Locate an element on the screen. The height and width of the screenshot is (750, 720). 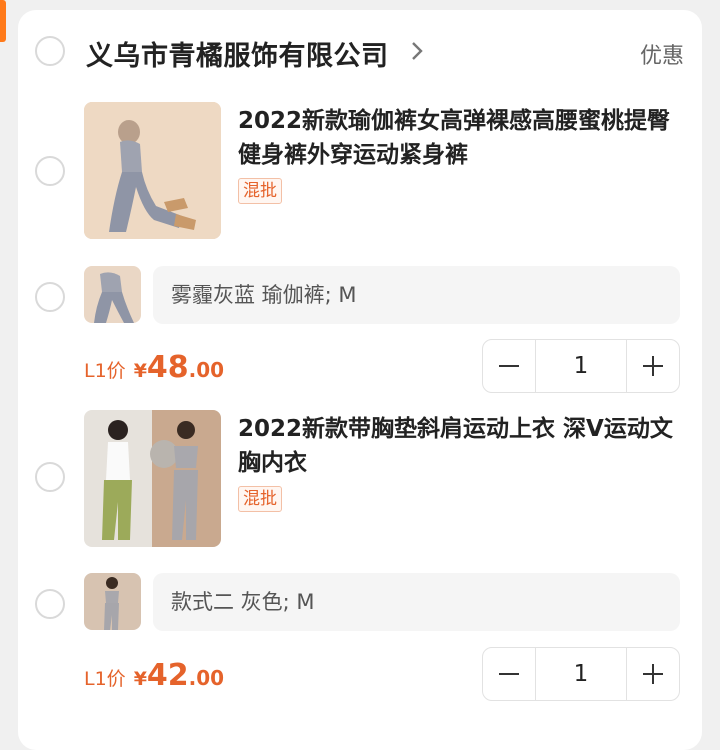
price-integer: 48 is located at coordinates (167, 367).